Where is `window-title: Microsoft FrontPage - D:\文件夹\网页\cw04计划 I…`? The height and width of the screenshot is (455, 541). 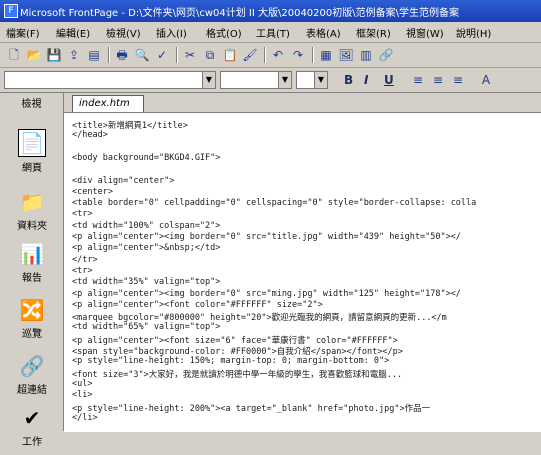
window-title: Microsoft FrontPage - D:\文件夹\网页\cw04计划 I… is located at coordinates (239, 13).